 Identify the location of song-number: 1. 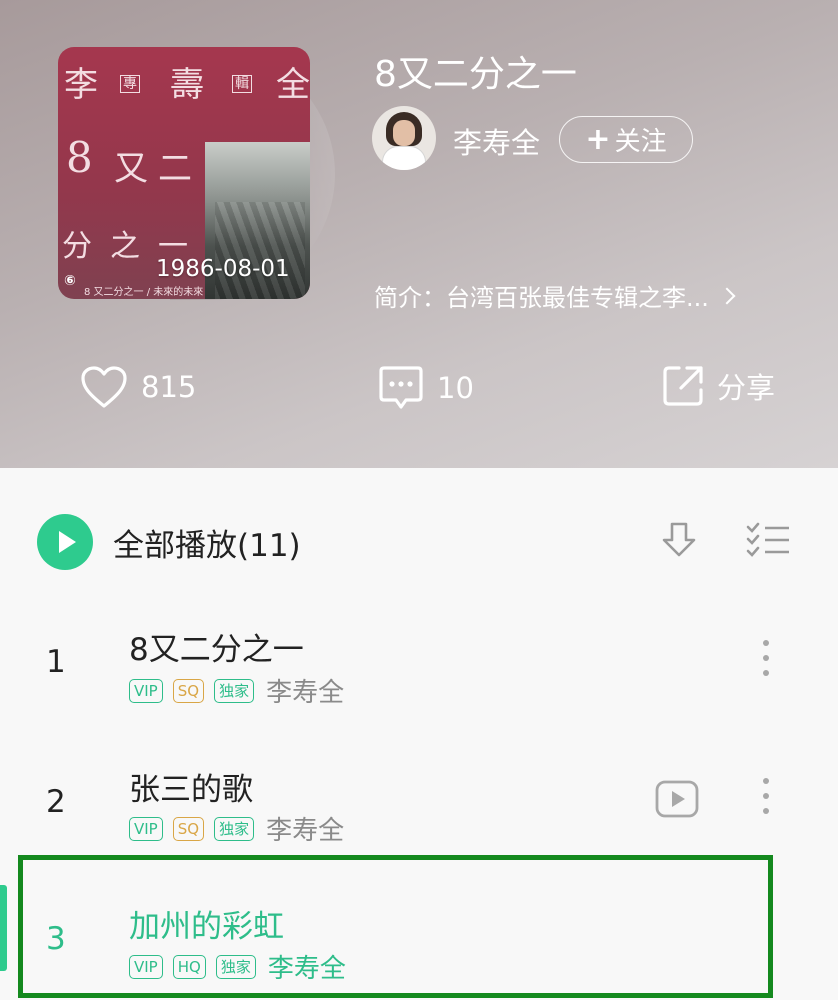
(56, 662).